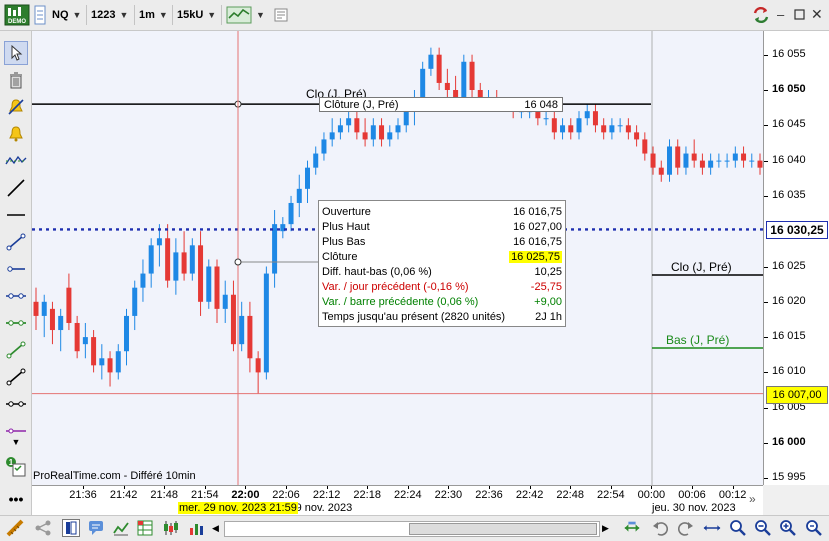 The width and height of the screenshot is (829, 541). I want to click on volume-bars-icon, so click(196, 529).